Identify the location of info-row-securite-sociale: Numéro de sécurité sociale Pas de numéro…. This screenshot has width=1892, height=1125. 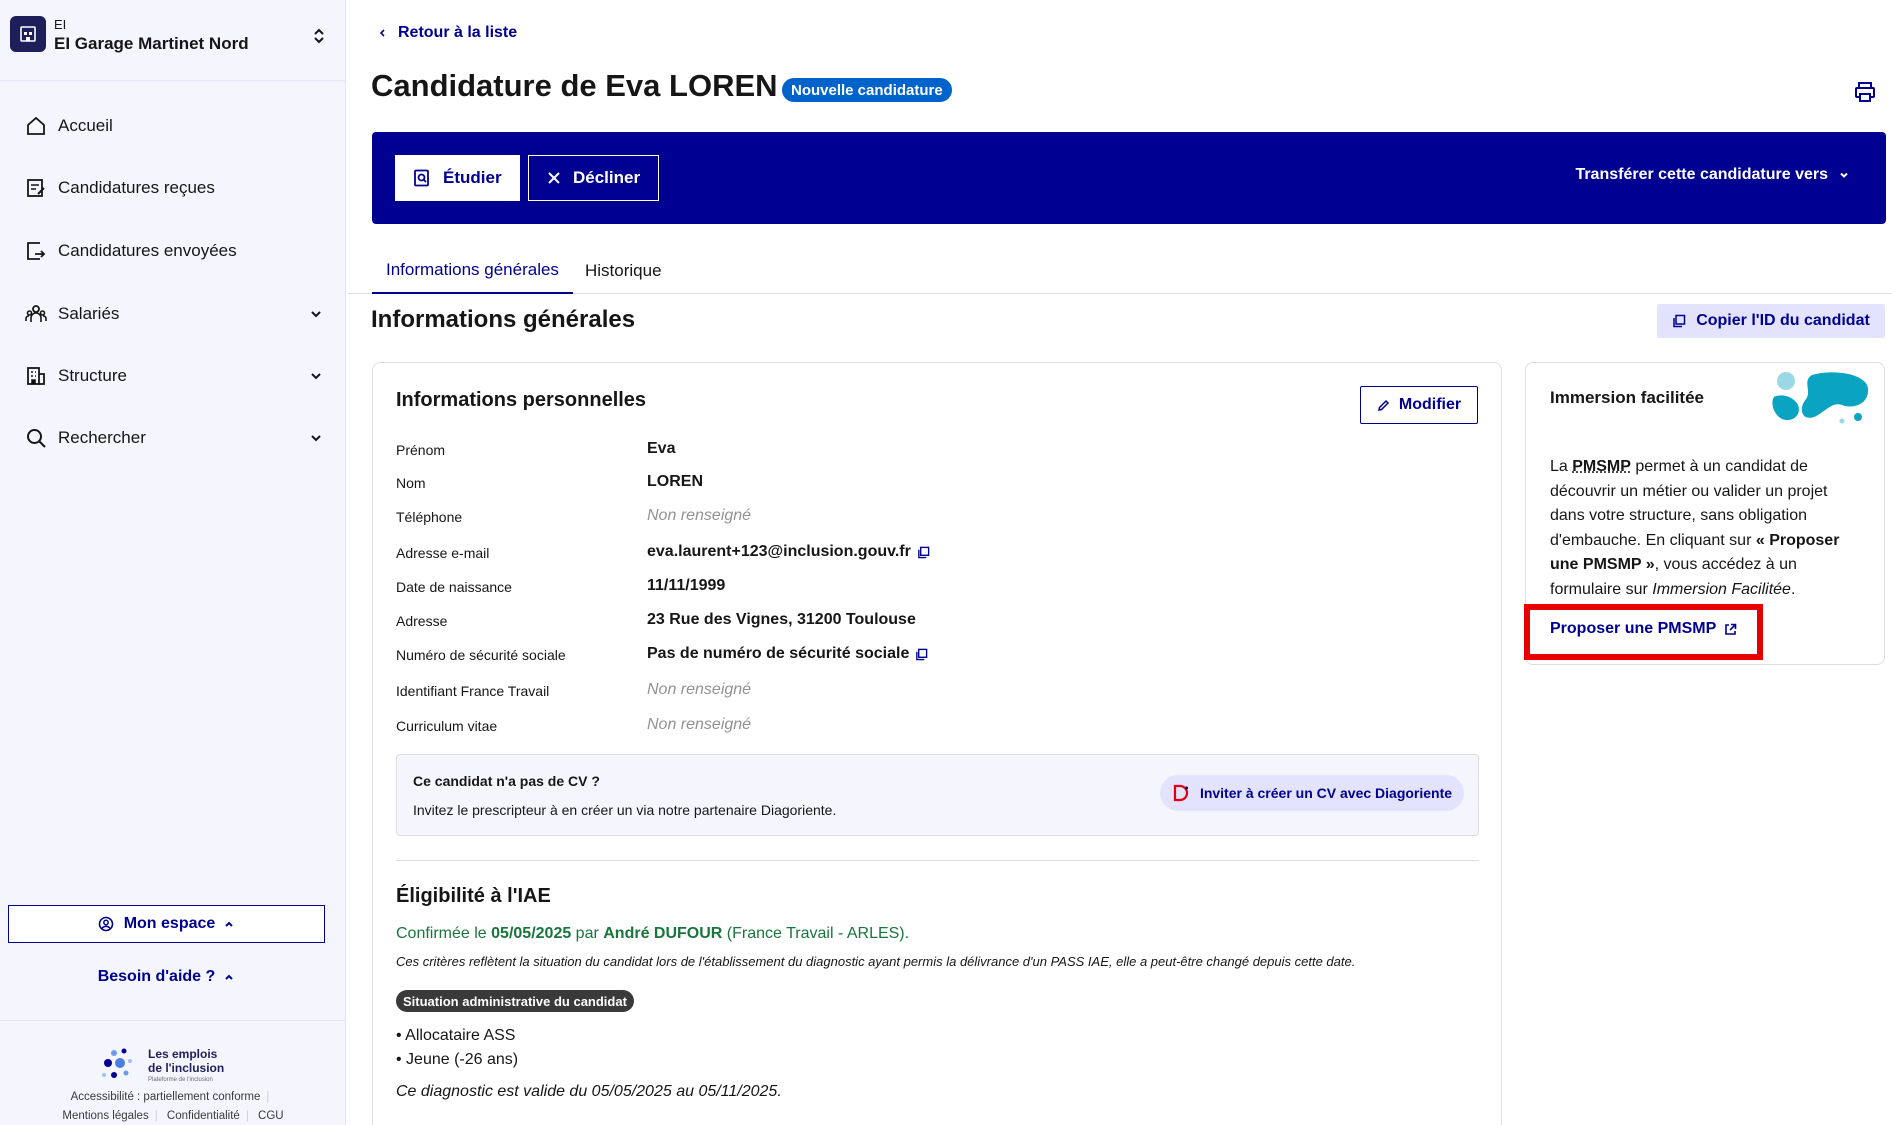
(926, 655).